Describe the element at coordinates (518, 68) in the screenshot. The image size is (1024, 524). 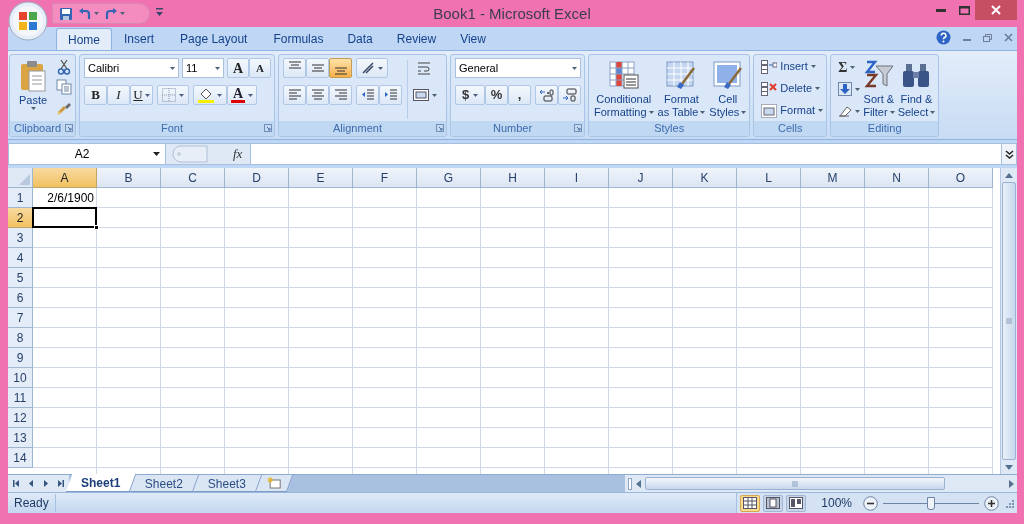
I see `number-format-dropdown: General` at that location.